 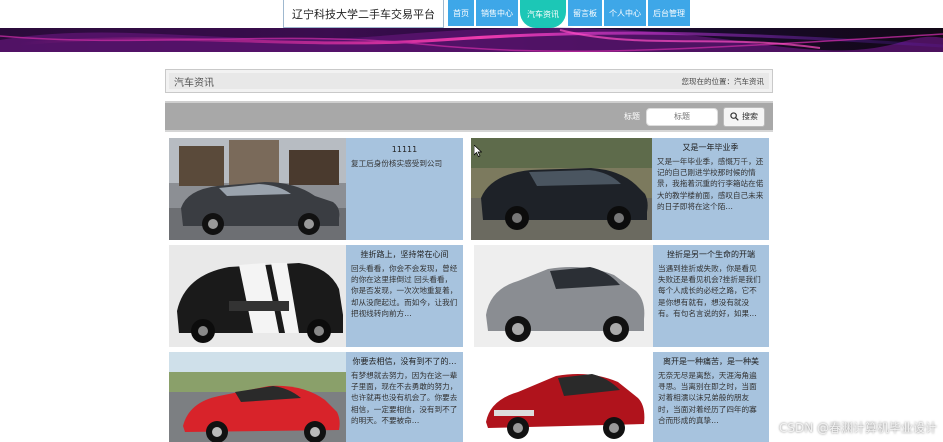 I want to click on top-nav: 辽宁科技大学二手车交易平台 首页 销售中心 汽车资讯 留言板 个人中心 后台管理, so click(x=486, y=14).